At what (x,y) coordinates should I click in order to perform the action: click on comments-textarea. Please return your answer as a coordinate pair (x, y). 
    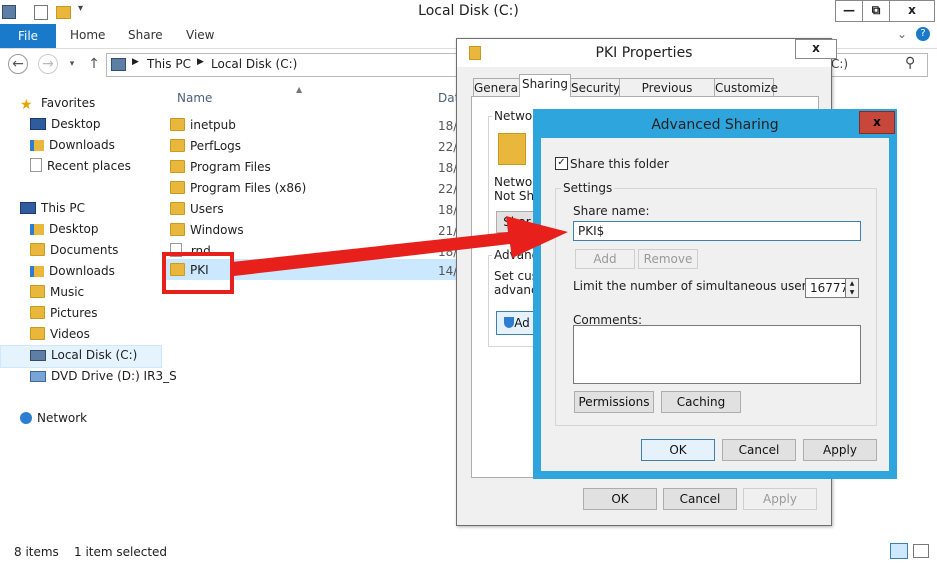
    Looking at the image, I should click on (717, 354).